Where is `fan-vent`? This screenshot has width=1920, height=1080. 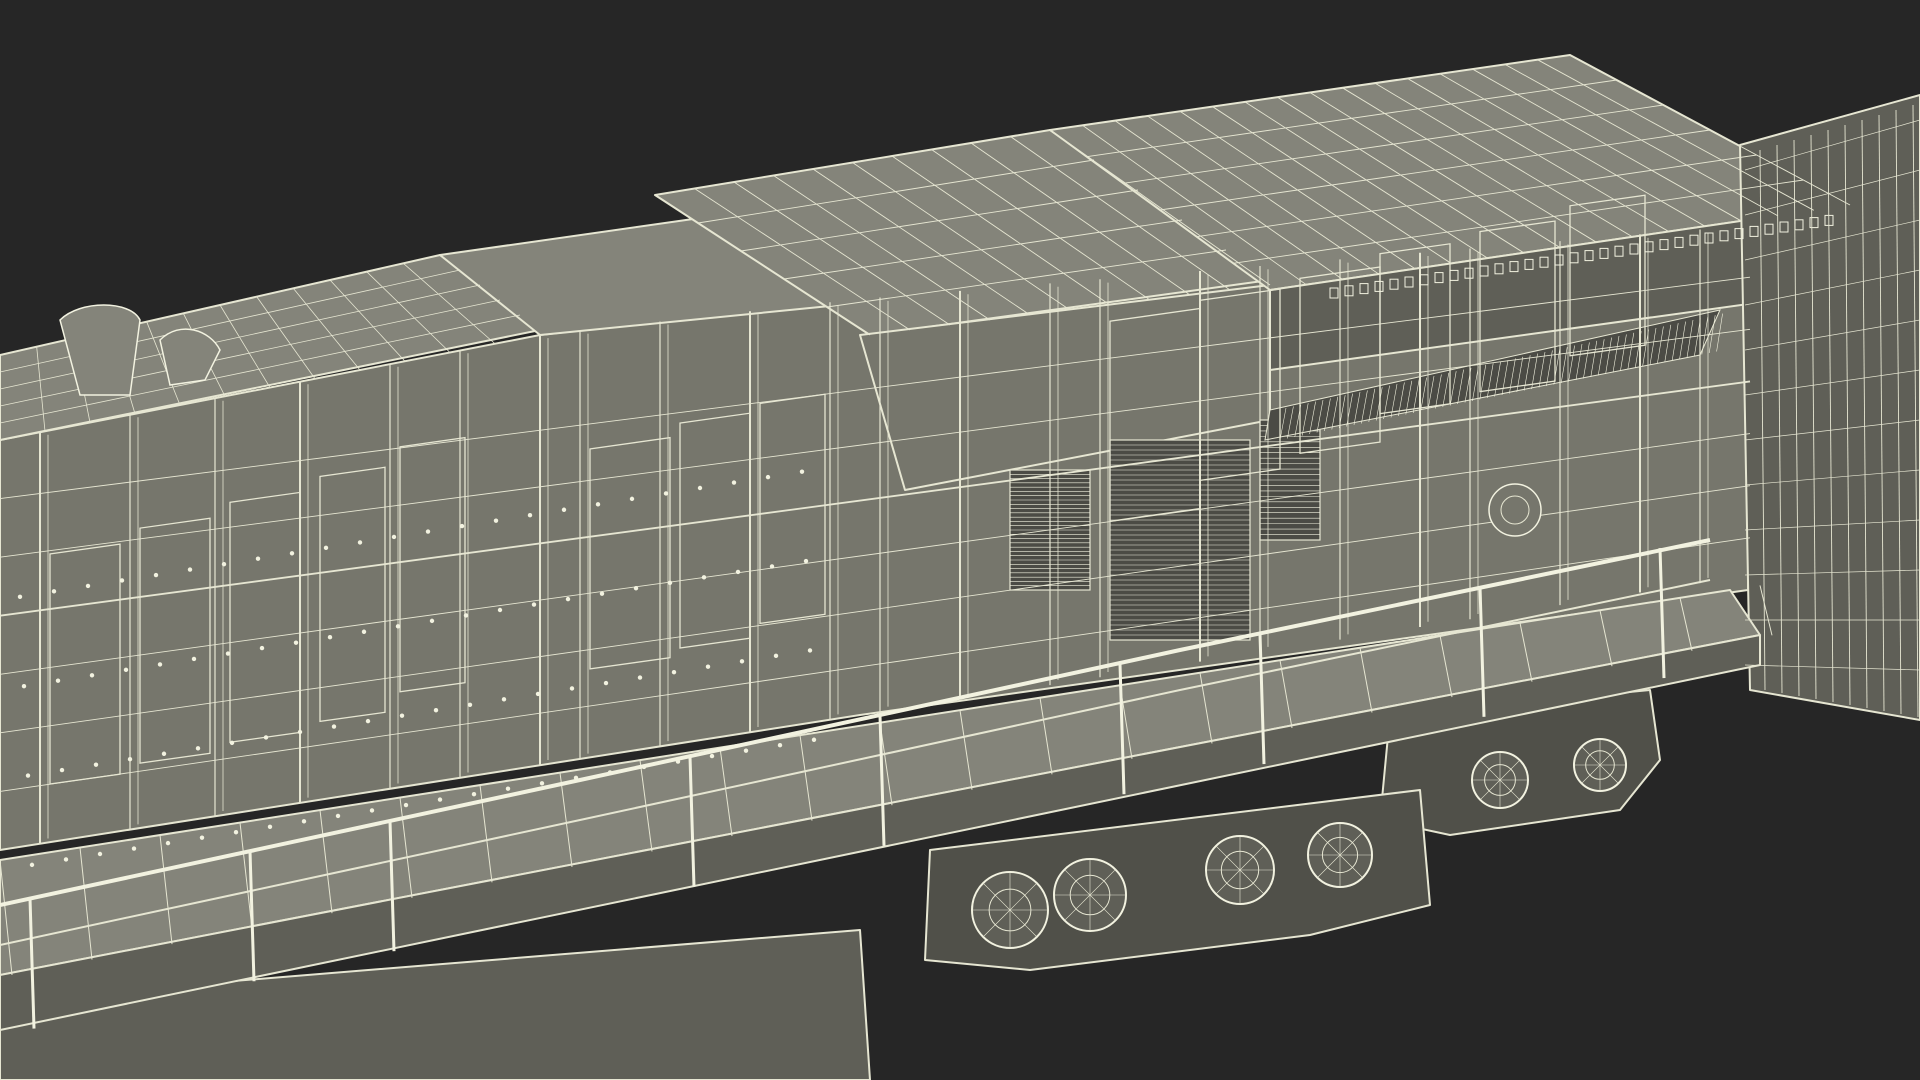
fan-vent is located at coordinates (1515, 510).